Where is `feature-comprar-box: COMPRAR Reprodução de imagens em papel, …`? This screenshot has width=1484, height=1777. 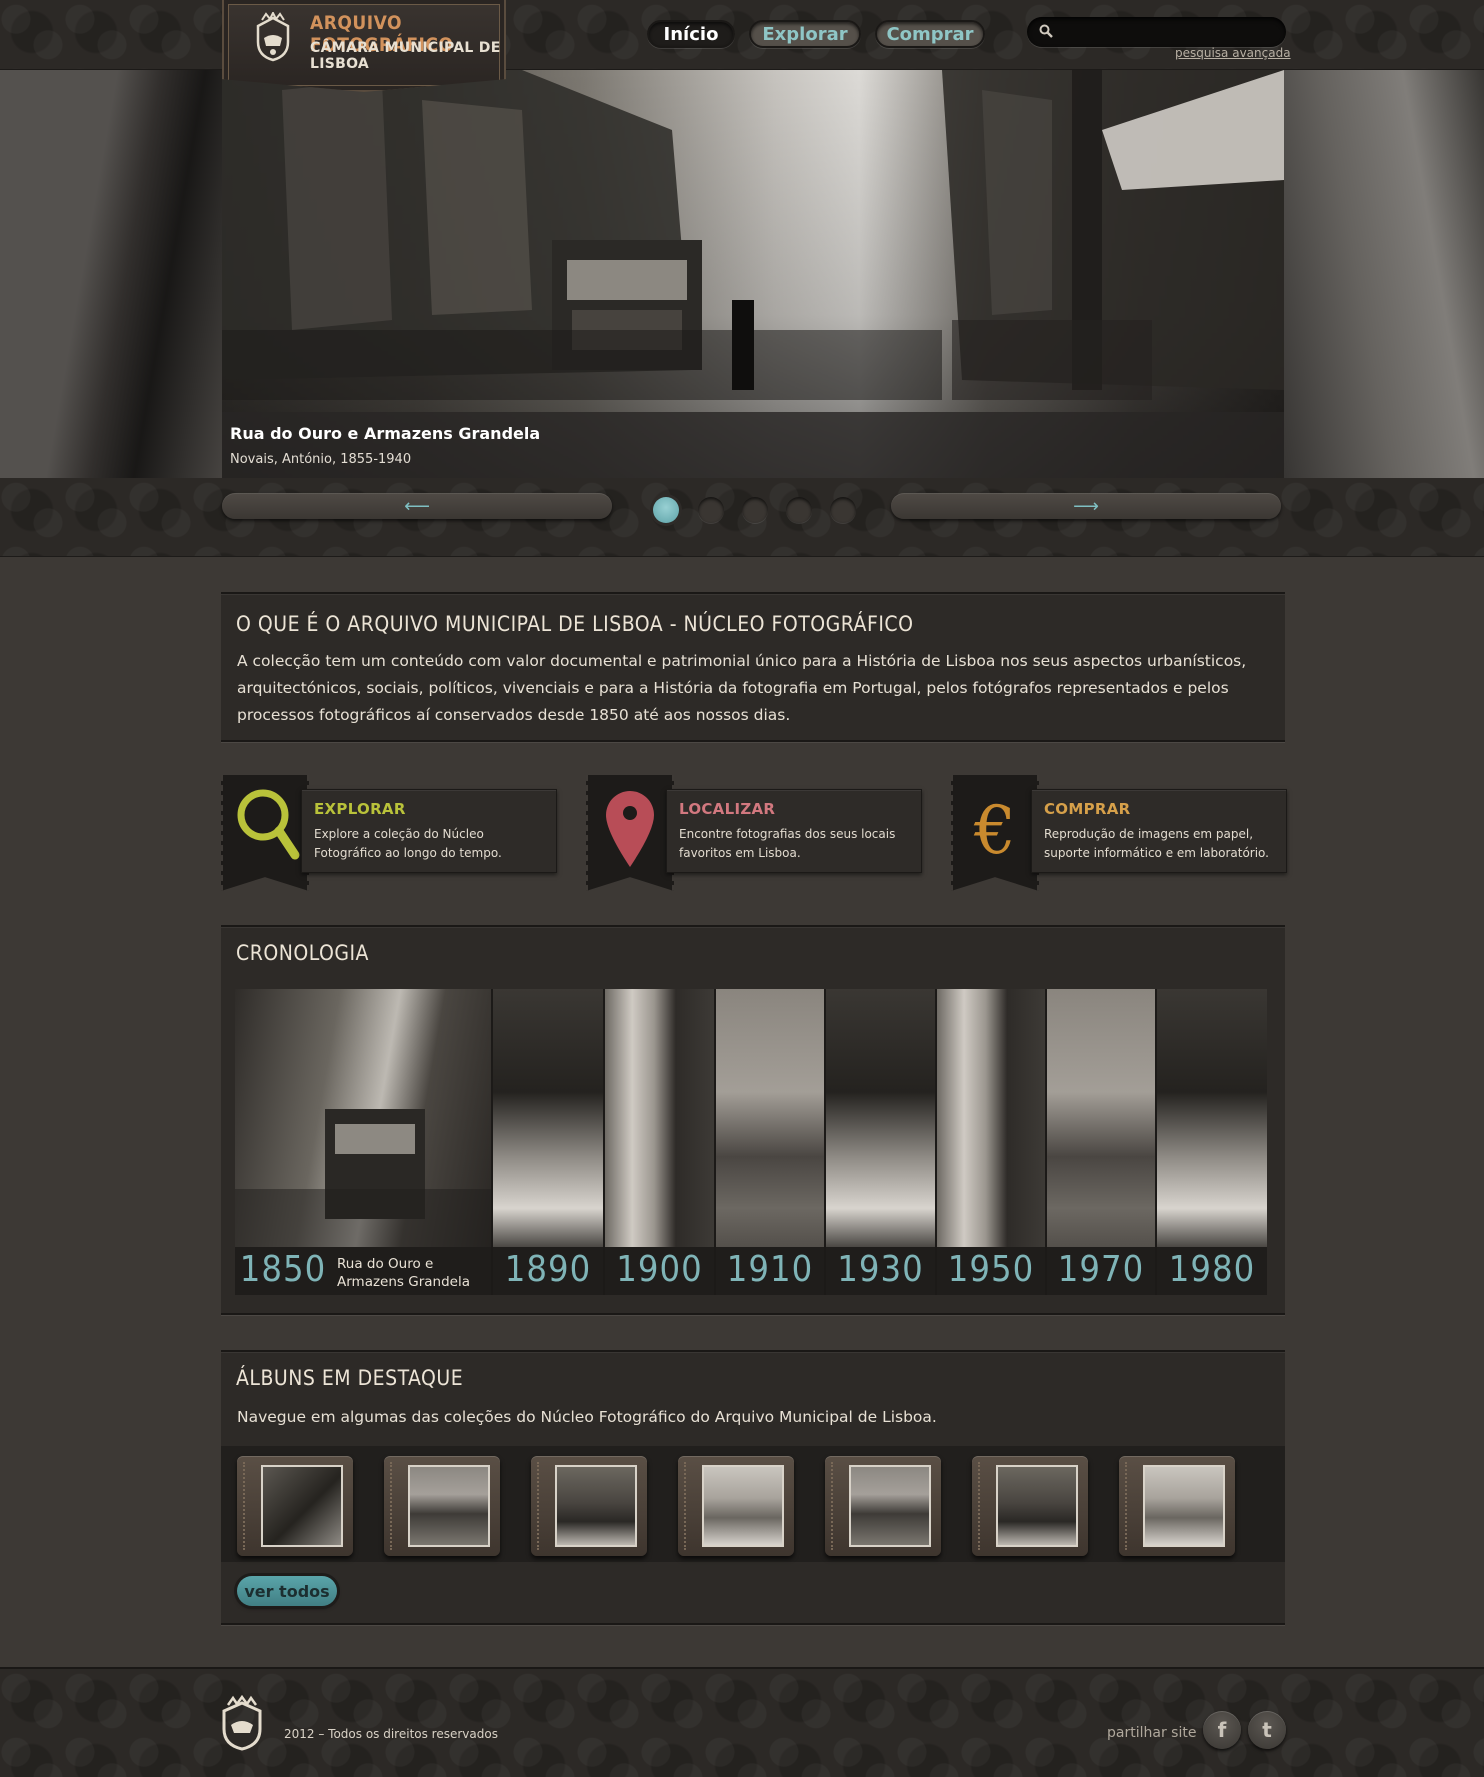
feature-comprar-box: COMPRAR Reprodução de imagens em papel, … is located at coordinates (1159, 831).